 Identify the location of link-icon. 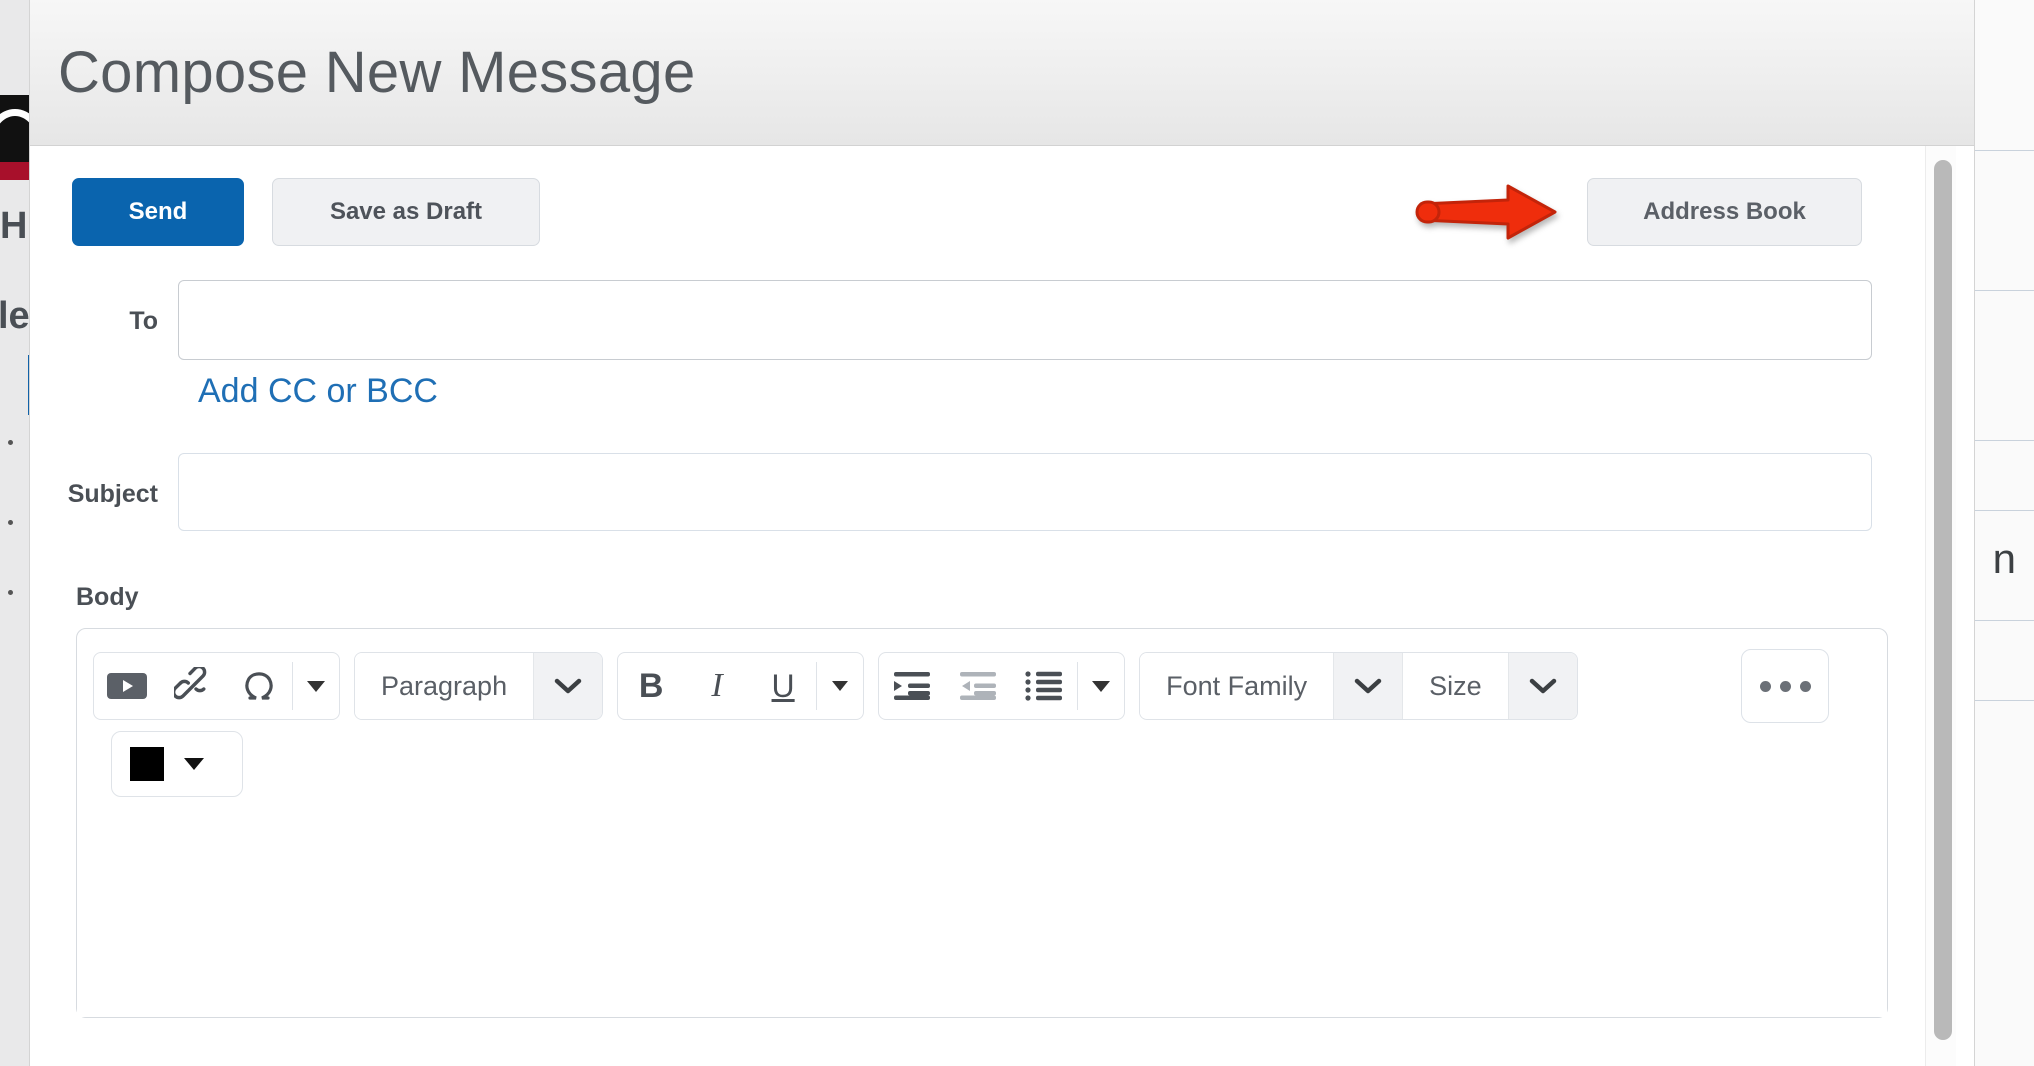
(193, 686).